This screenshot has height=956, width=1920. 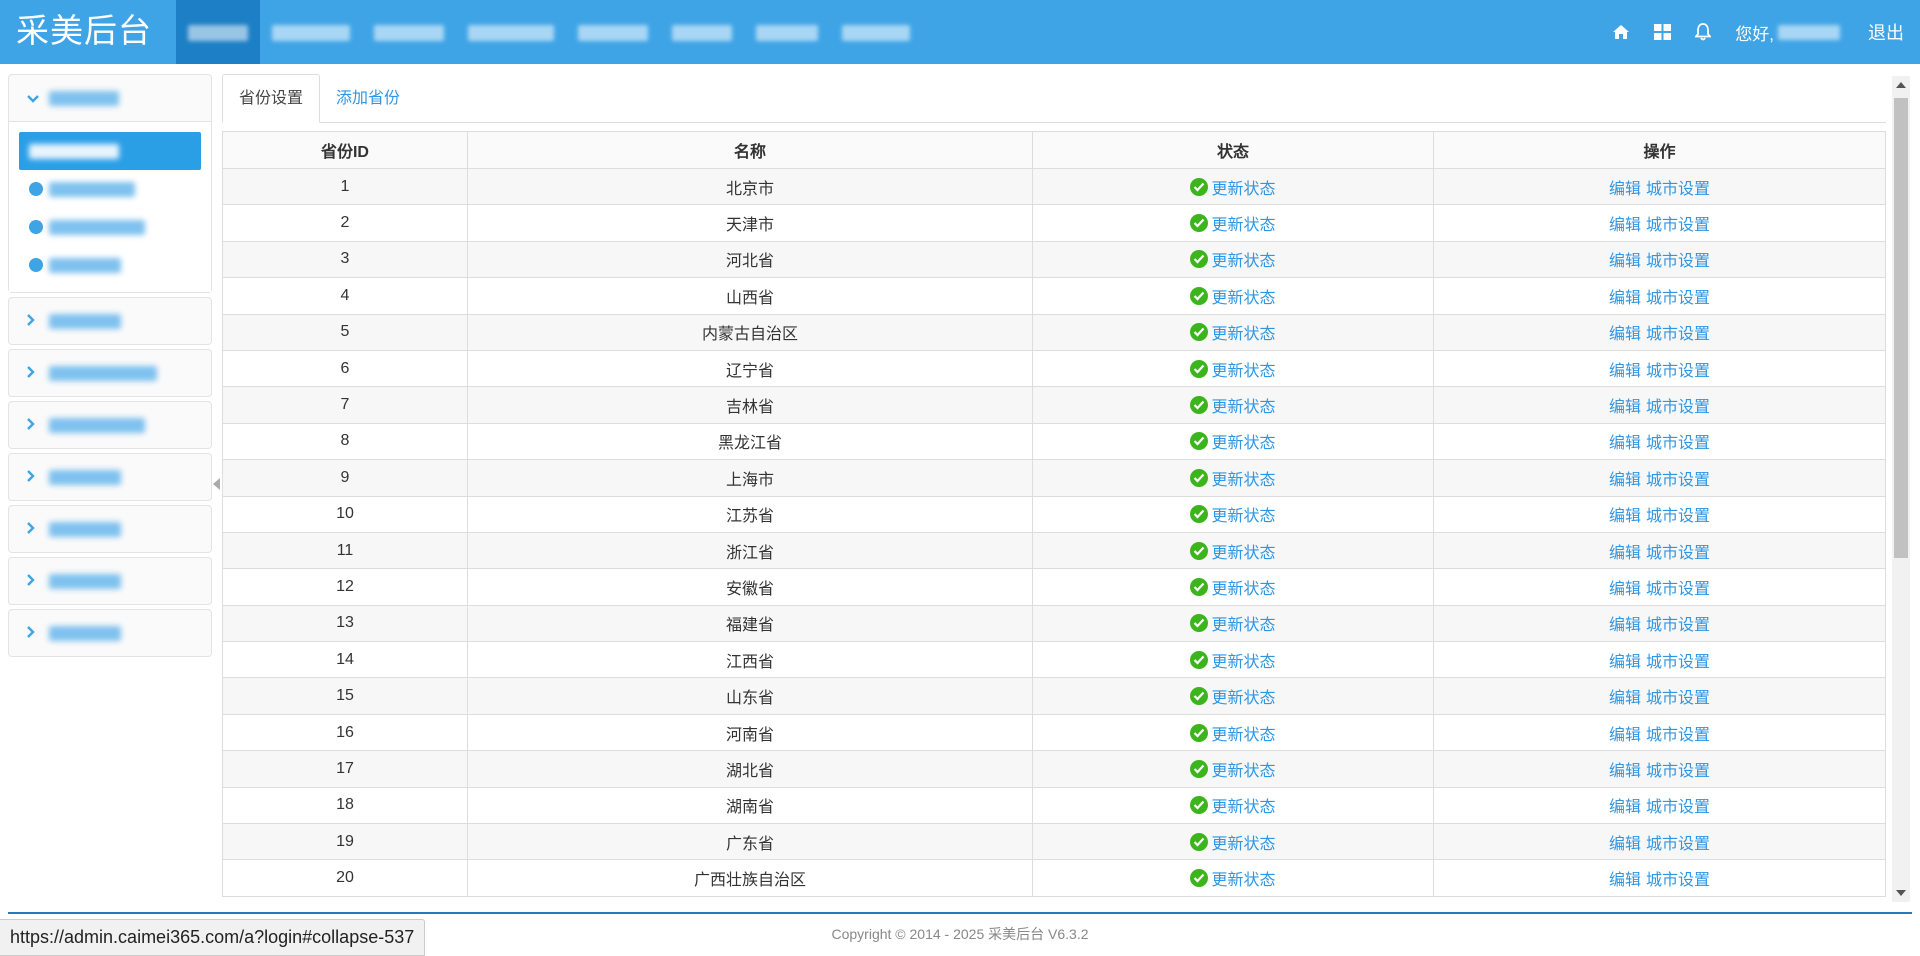 What do you see at coordinates (35, 529) in the screenshot?
I see `chevron-right-icon` at bounding box center [35, 529].